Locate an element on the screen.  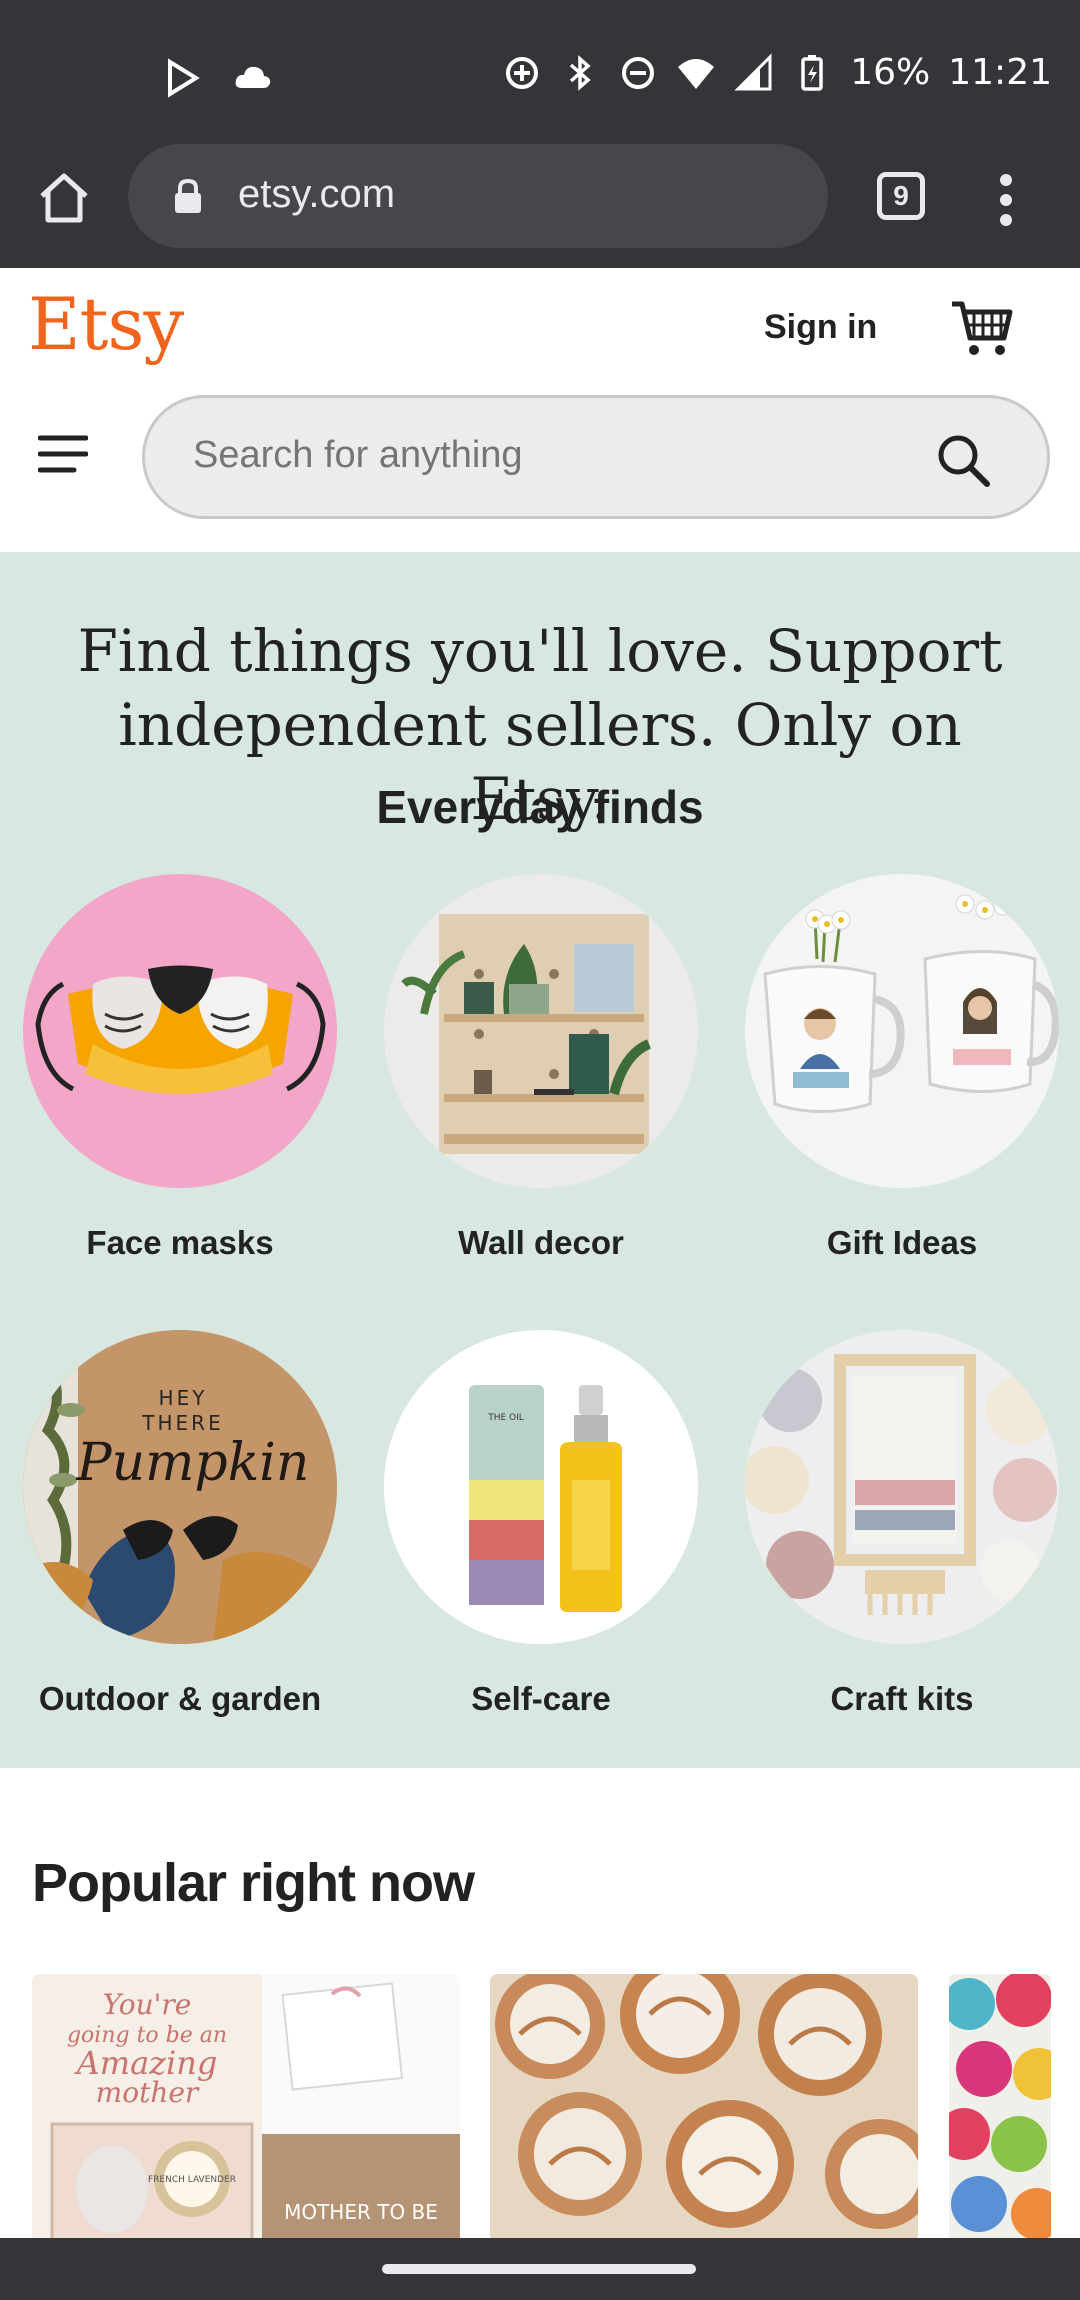
url-text: etsy.com is located at coordinates (316, 194).